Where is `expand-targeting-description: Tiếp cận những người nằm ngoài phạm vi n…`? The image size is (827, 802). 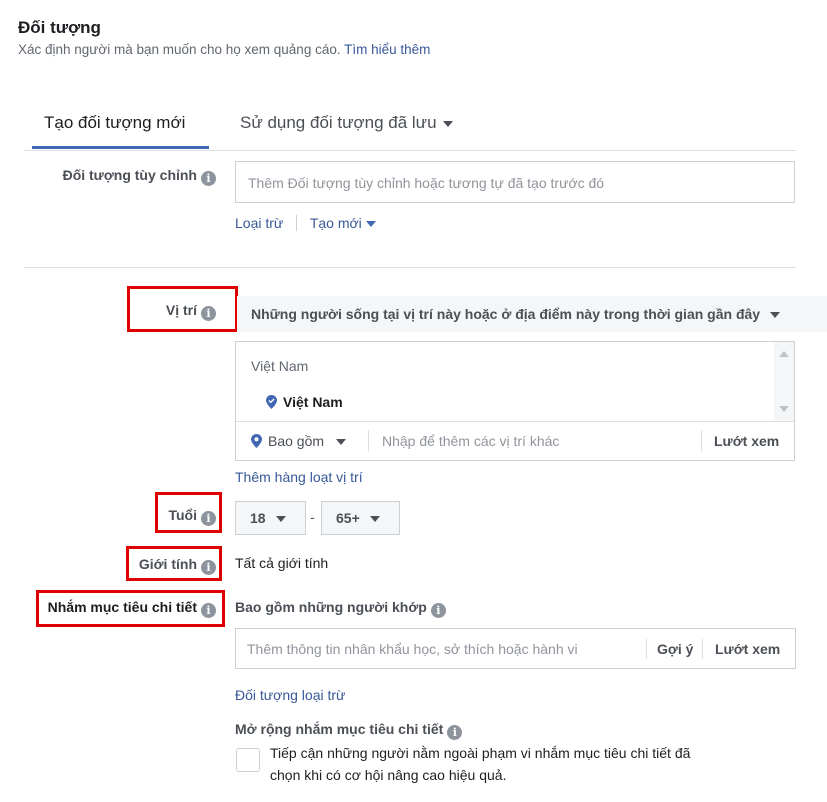 expand-targeting-description: Tiếp cận những người nằm ngoài phạm vi n… is located at coordinates (480, 764).